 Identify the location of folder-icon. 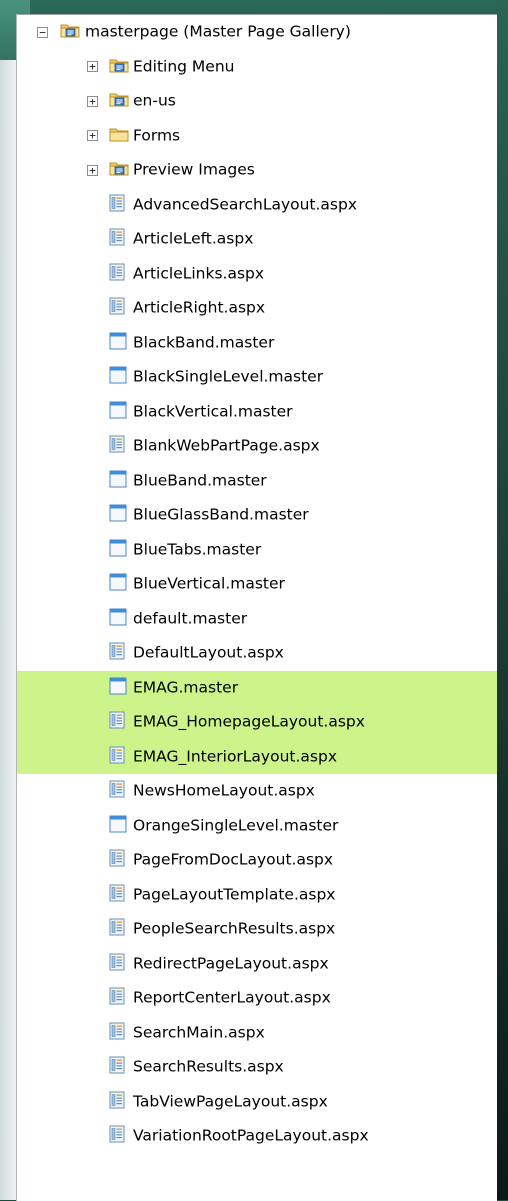
(119, 136).